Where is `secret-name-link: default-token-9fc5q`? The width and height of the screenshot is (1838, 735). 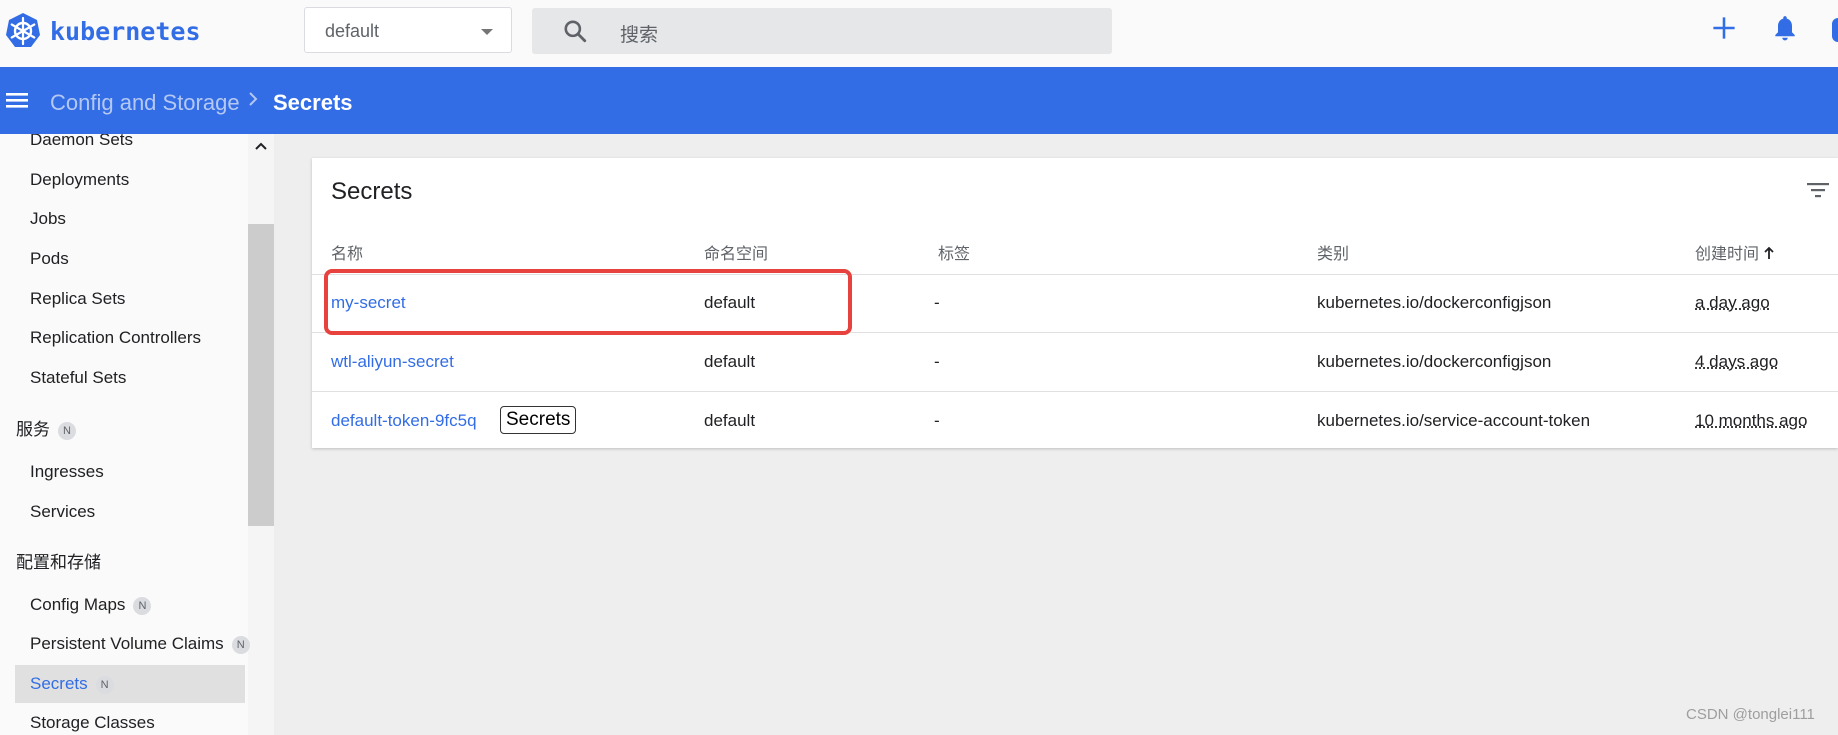 secret-name-link: default-token-9fc5q is located at coordinates (404, 421).